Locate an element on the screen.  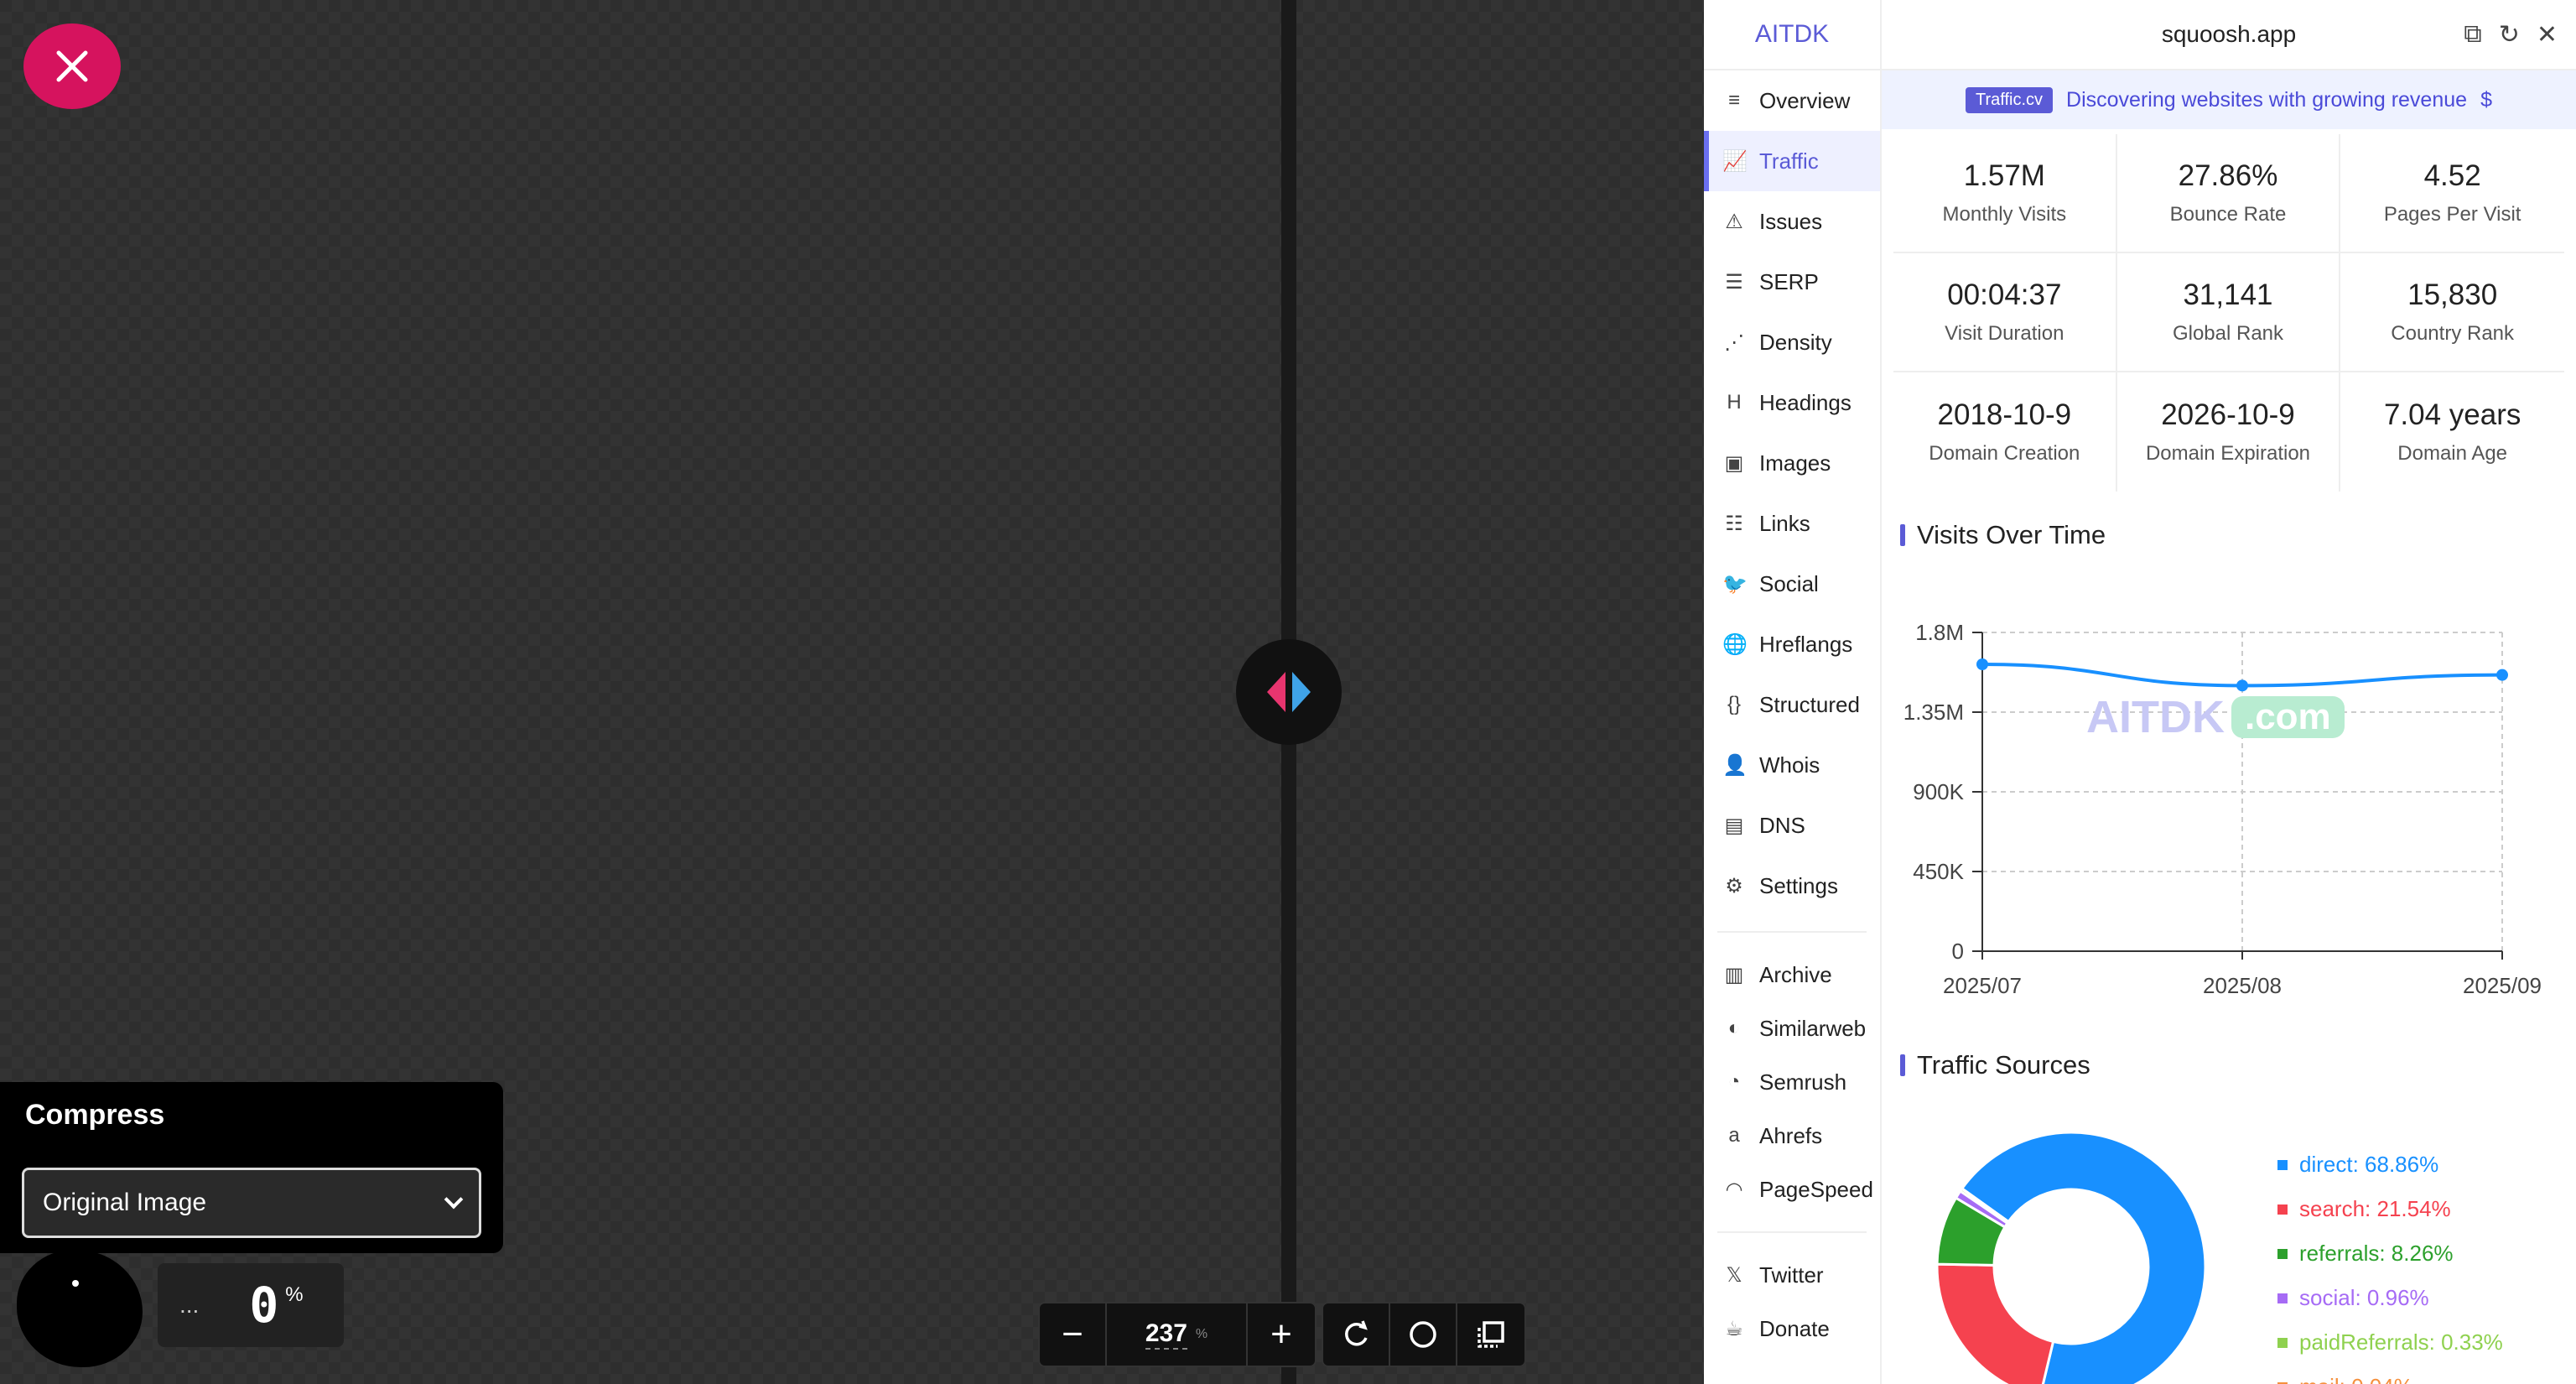
compress-title: Compress is located at coordinates (95, 1115).